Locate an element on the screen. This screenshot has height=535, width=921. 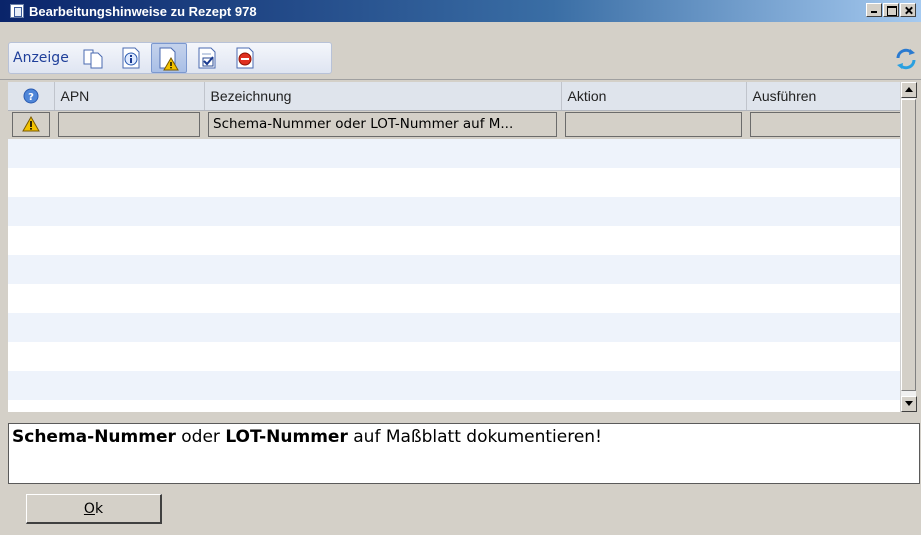
ok-button: Ok is located at coordinates (94, 509).